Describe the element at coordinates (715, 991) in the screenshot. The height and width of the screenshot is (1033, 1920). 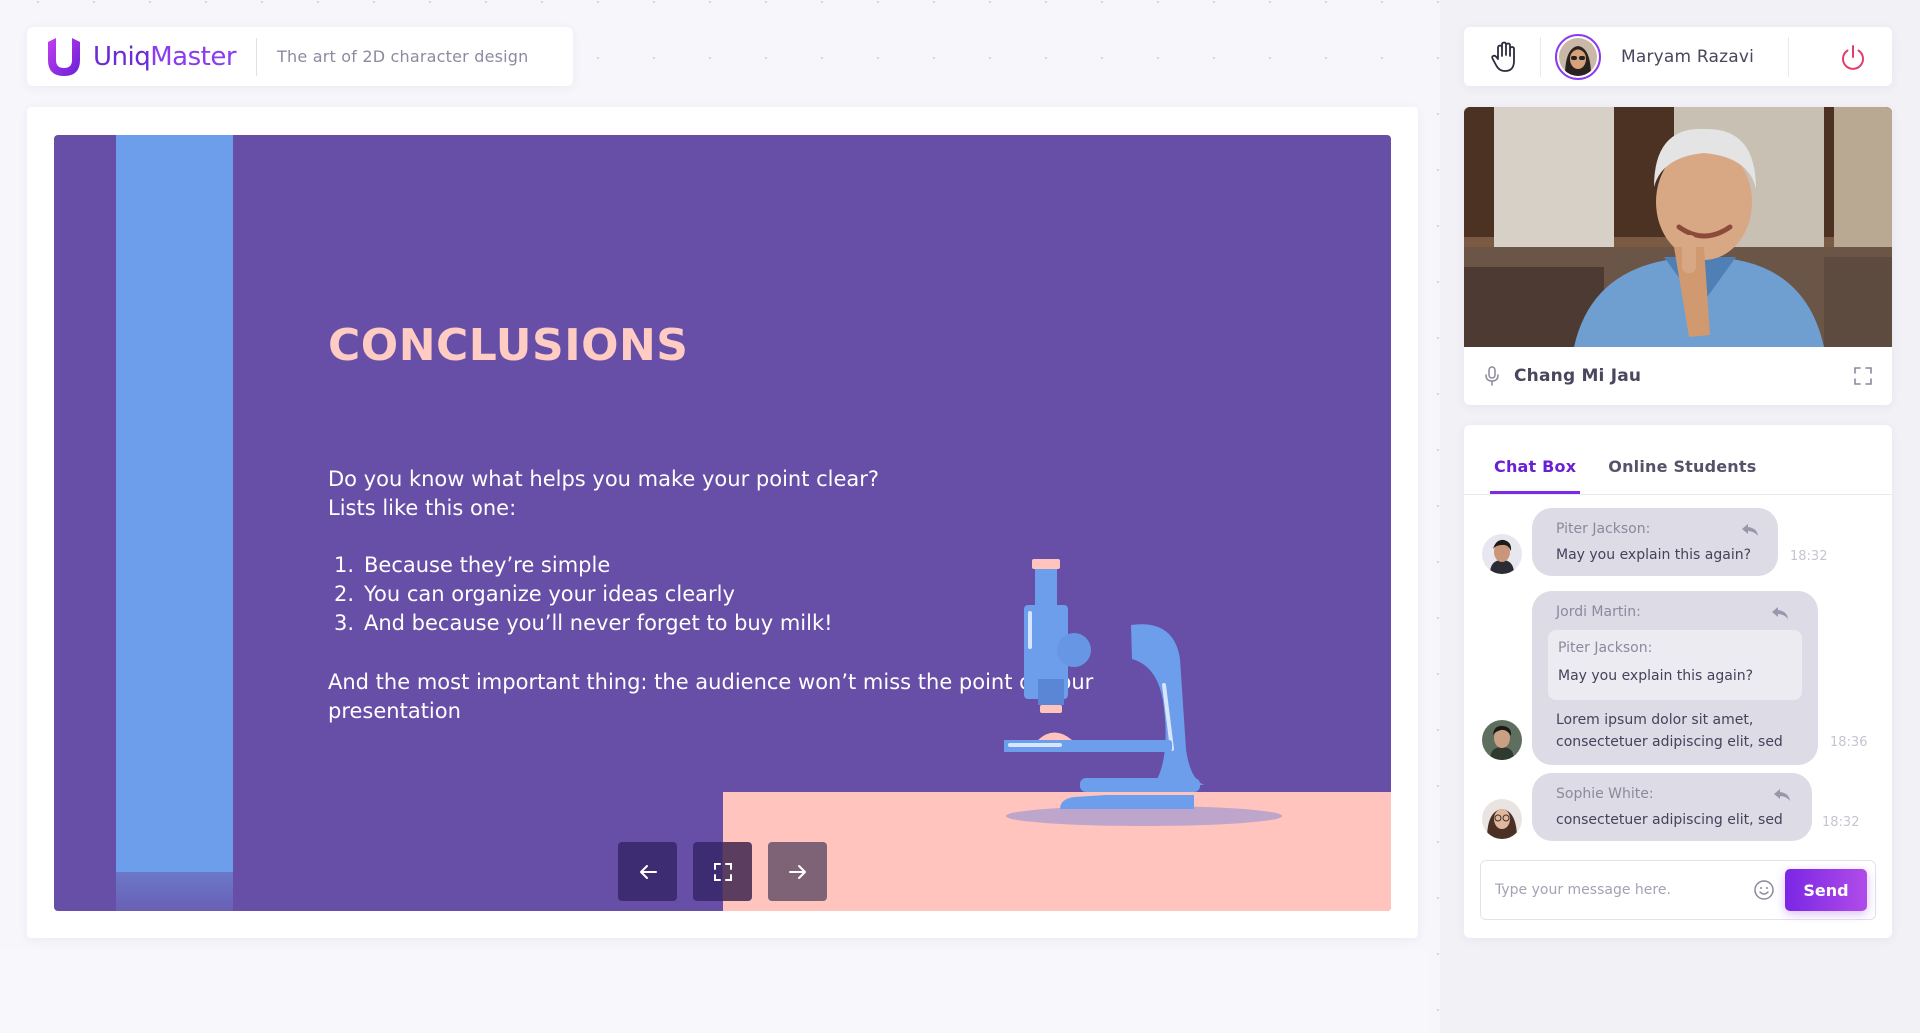
I see `bottom-strip` at that location.